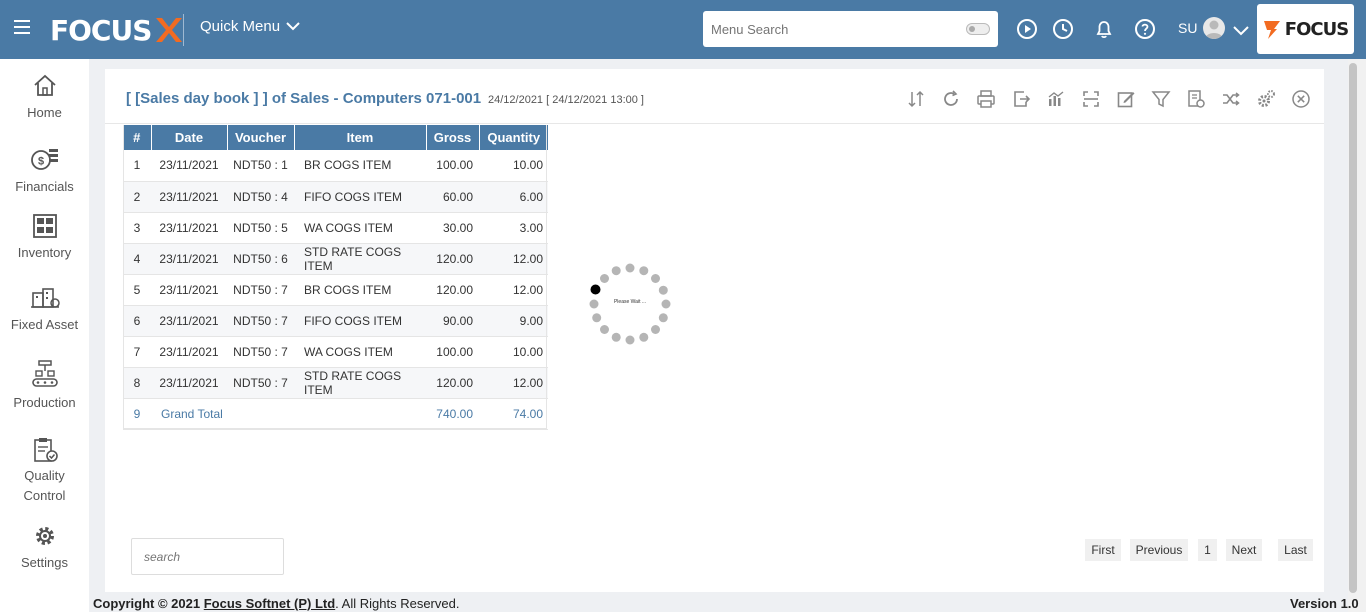 The image size is (1366, 612). What do you see at coordinates (360, 414) in the screenshot?
I see `cell-item-empty` at bounding box center [360, 414].